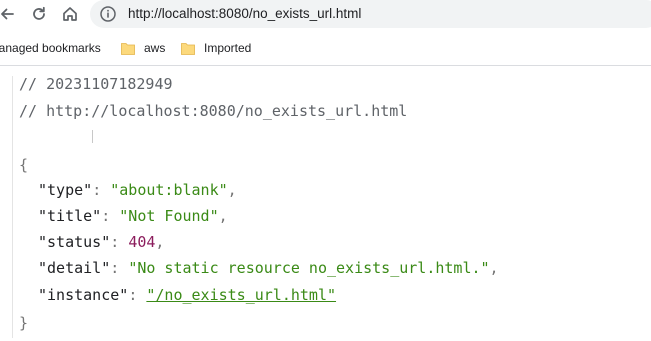 This screenshot has height=341, width=651. What do you see at coordinates (96, 84) in the screenshot?
I see `comment-timestamp: // 20231107182949` at bounding box center [96, 84].